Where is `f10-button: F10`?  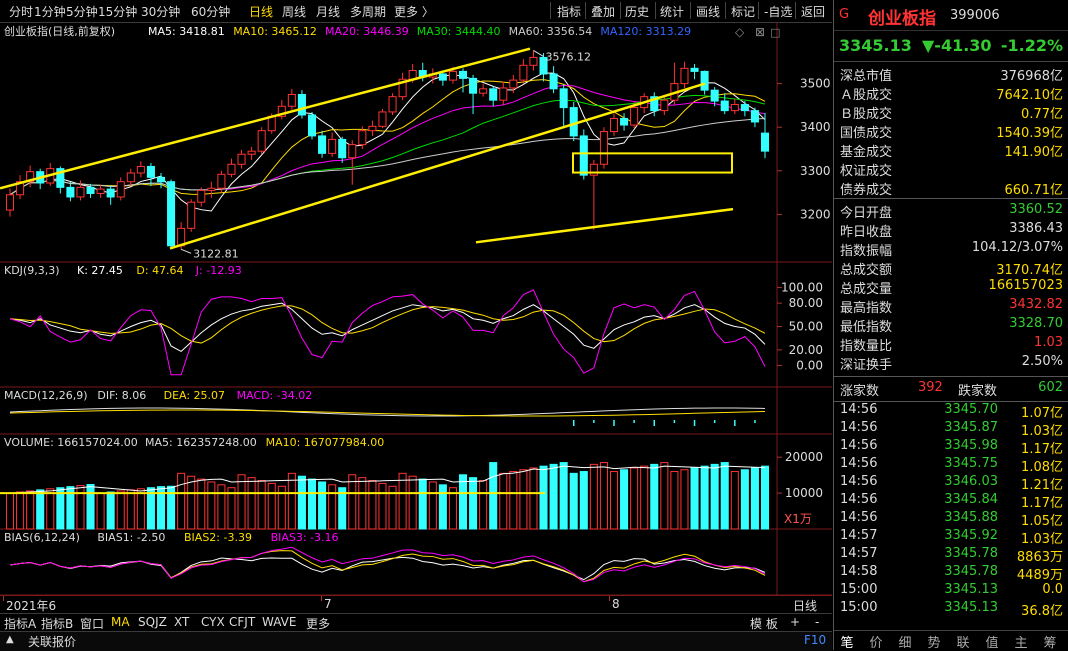
f10-button: F10 is located at coordinates (815, 640).